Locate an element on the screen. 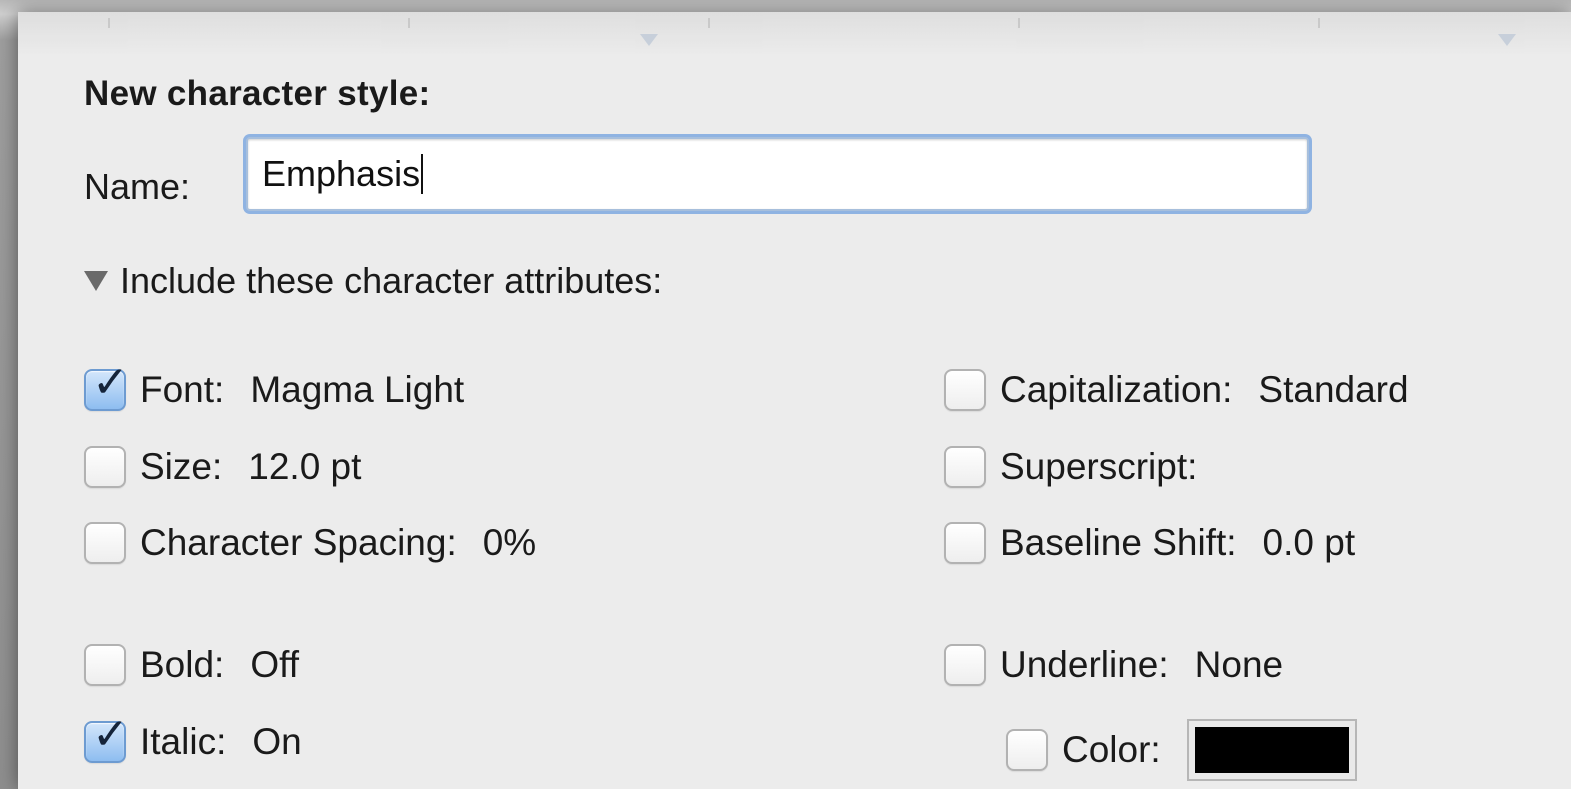 The image size is (1571, 789). attribute-capitalization: Capitalization: Standard is located at coordinates (1176, 390).